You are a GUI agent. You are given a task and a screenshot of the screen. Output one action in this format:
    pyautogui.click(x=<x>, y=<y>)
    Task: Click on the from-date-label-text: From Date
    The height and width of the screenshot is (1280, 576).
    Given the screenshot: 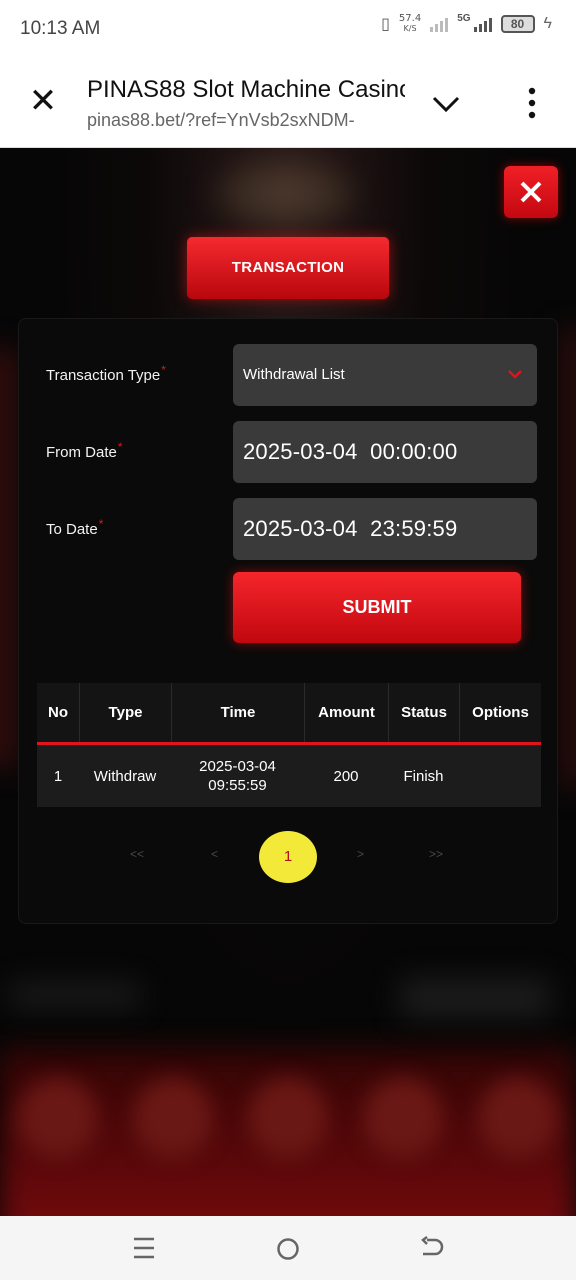 What is the action you would take?
    pyautogui.click(x=81, y=452)
    